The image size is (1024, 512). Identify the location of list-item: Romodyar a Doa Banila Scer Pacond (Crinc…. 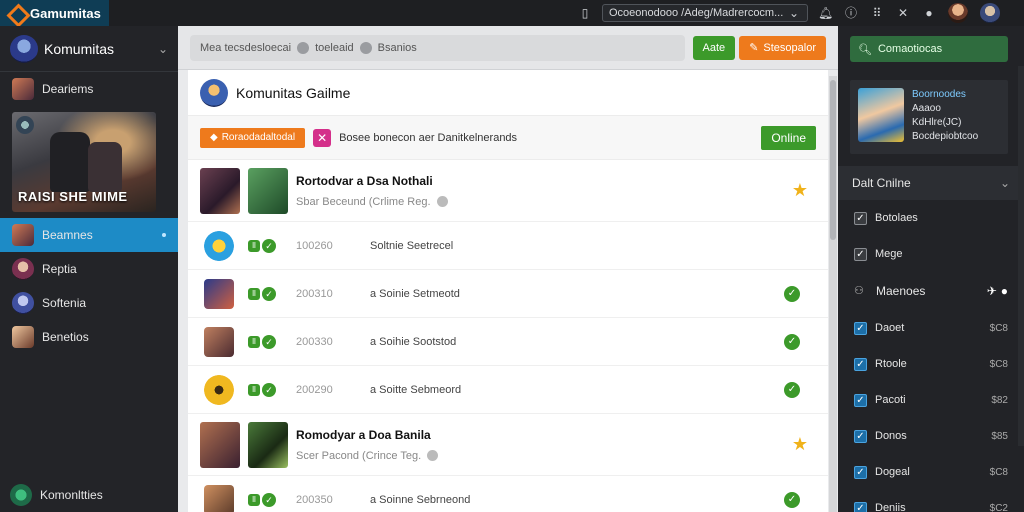
(508, 445).